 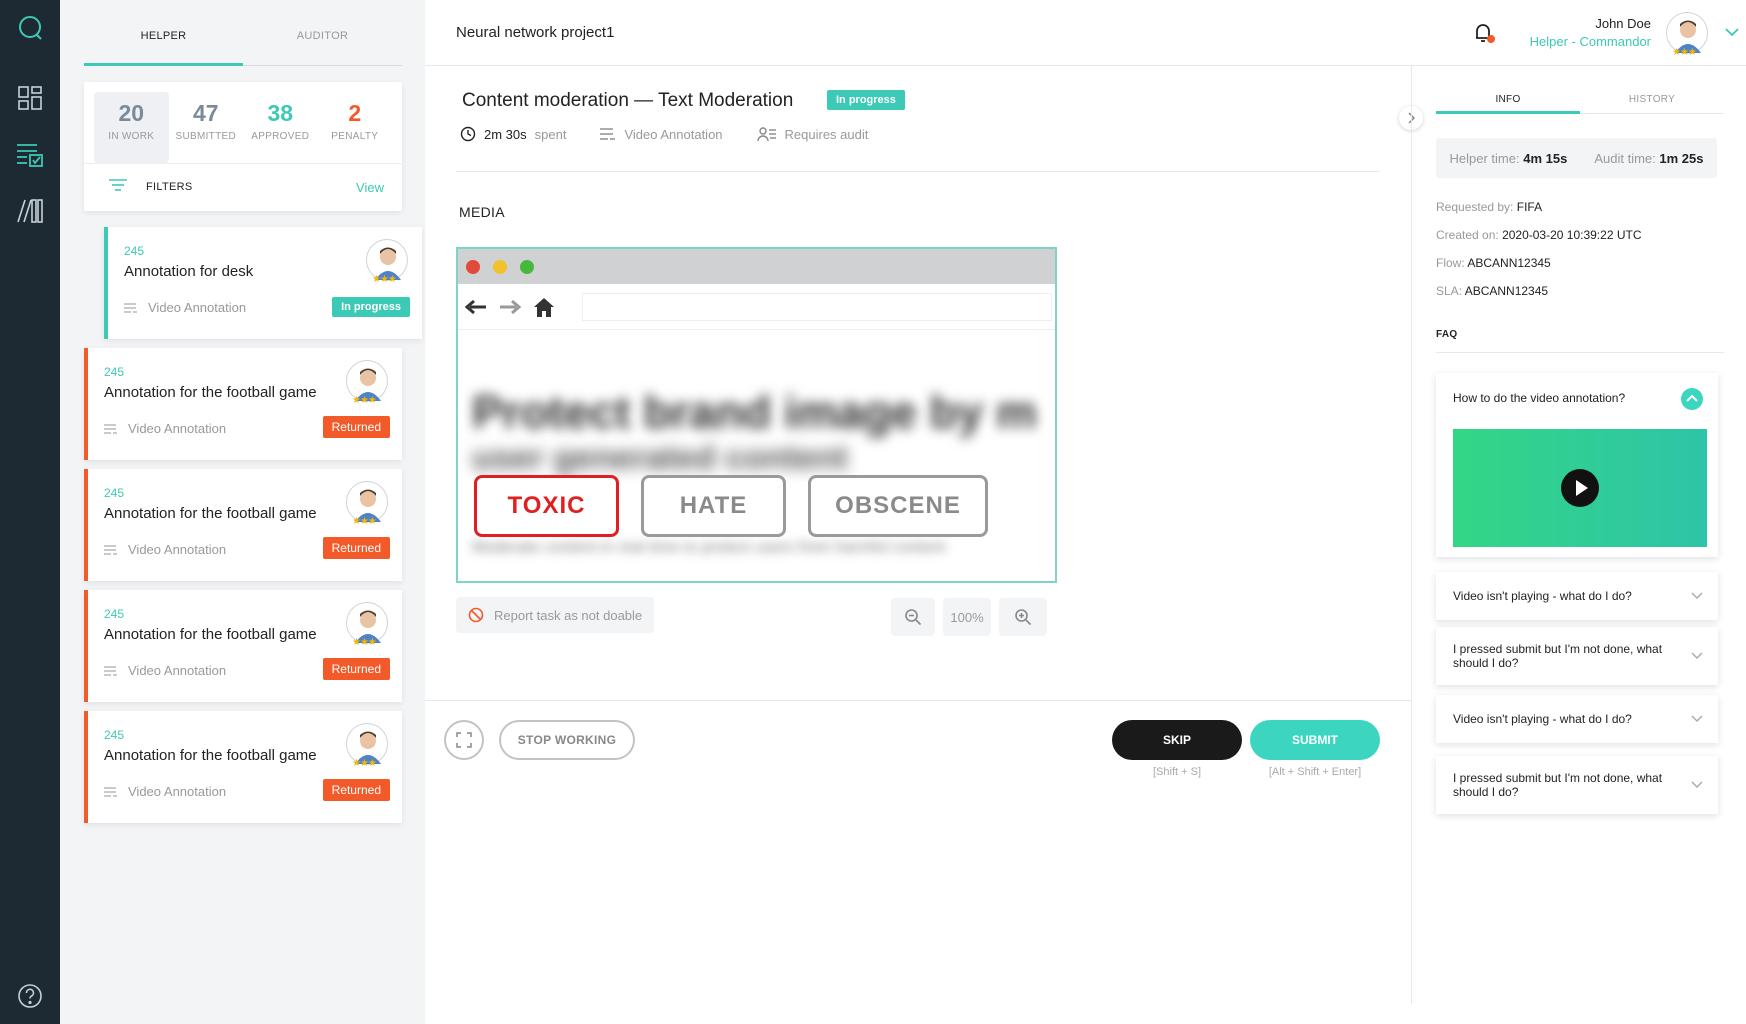 What do you see at coordinates (546, 506) in the screenshot?
I see `label-toxic-button: TOXIC` at bounding box center [546, 506].